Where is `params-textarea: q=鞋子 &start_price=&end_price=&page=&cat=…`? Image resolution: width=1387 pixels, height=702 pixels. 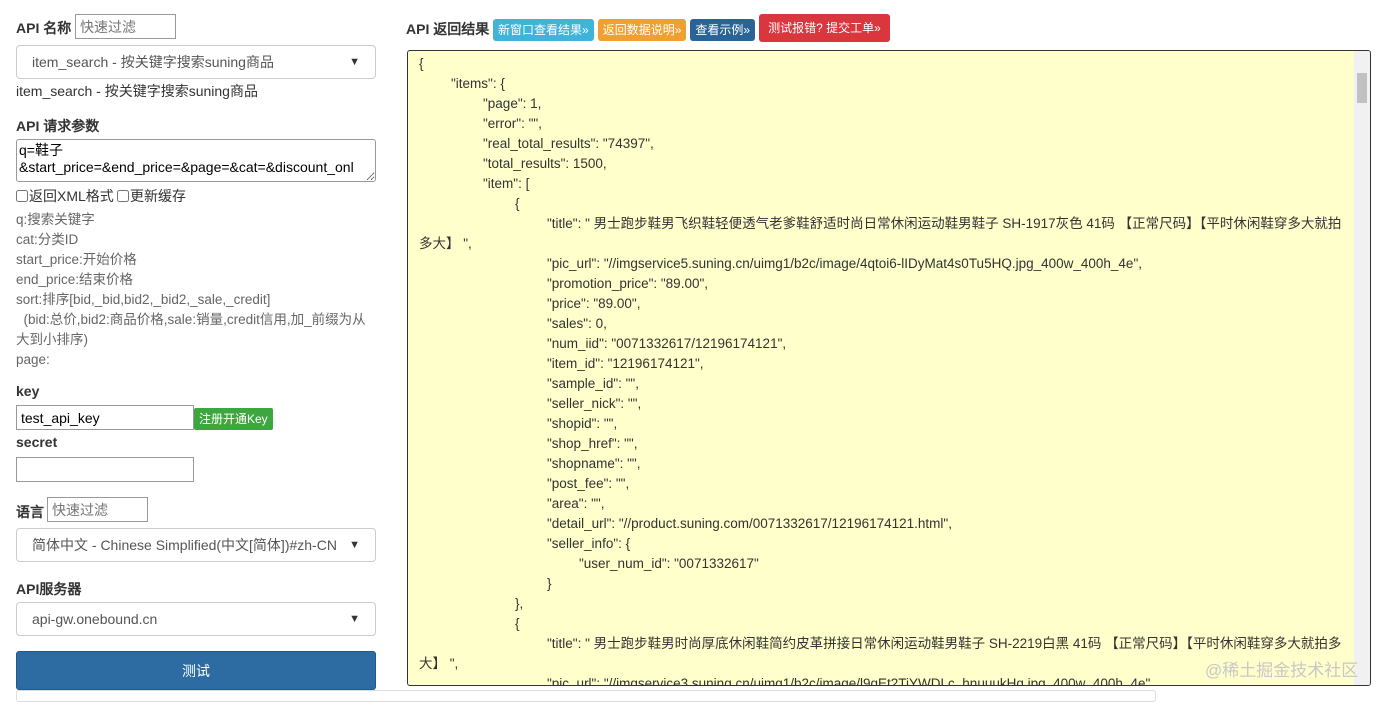 params-textarea: q=鞋子 &start_price=&end_price=&page=&cat=… is located at coordinates (196, 160).